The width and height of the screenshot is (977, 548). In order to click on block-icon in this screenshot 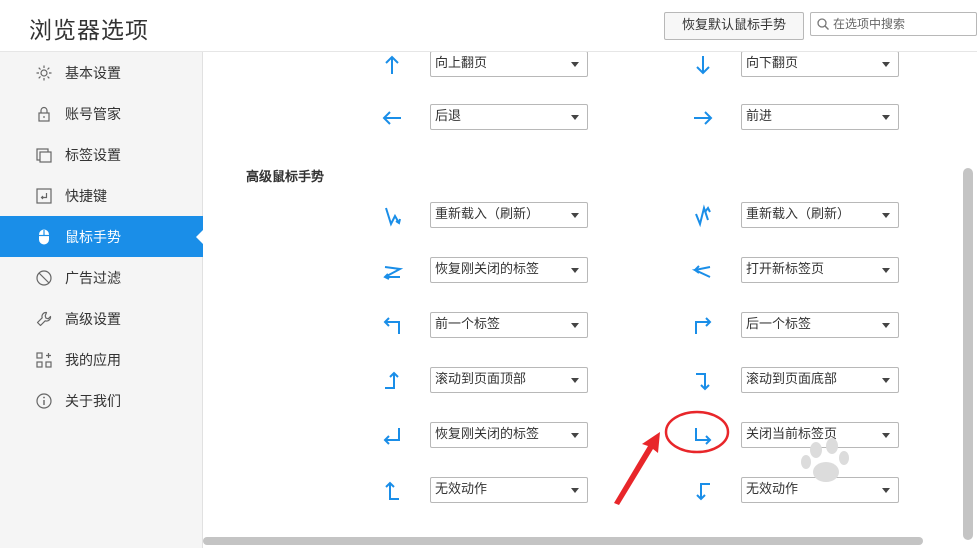, I will do `click(44, 278)`.